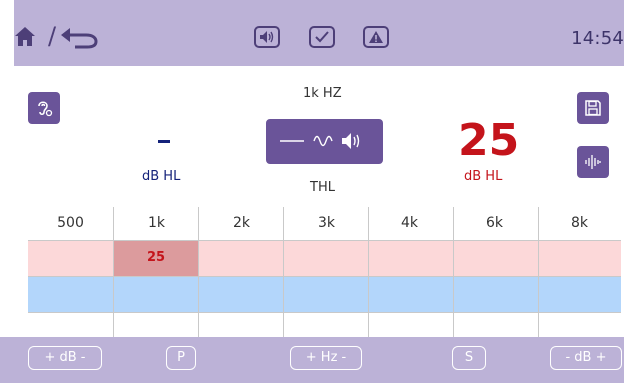  Describe the element at coordinates (489, 140) in the screenshot. I see `threshold-value: 25` at that location.